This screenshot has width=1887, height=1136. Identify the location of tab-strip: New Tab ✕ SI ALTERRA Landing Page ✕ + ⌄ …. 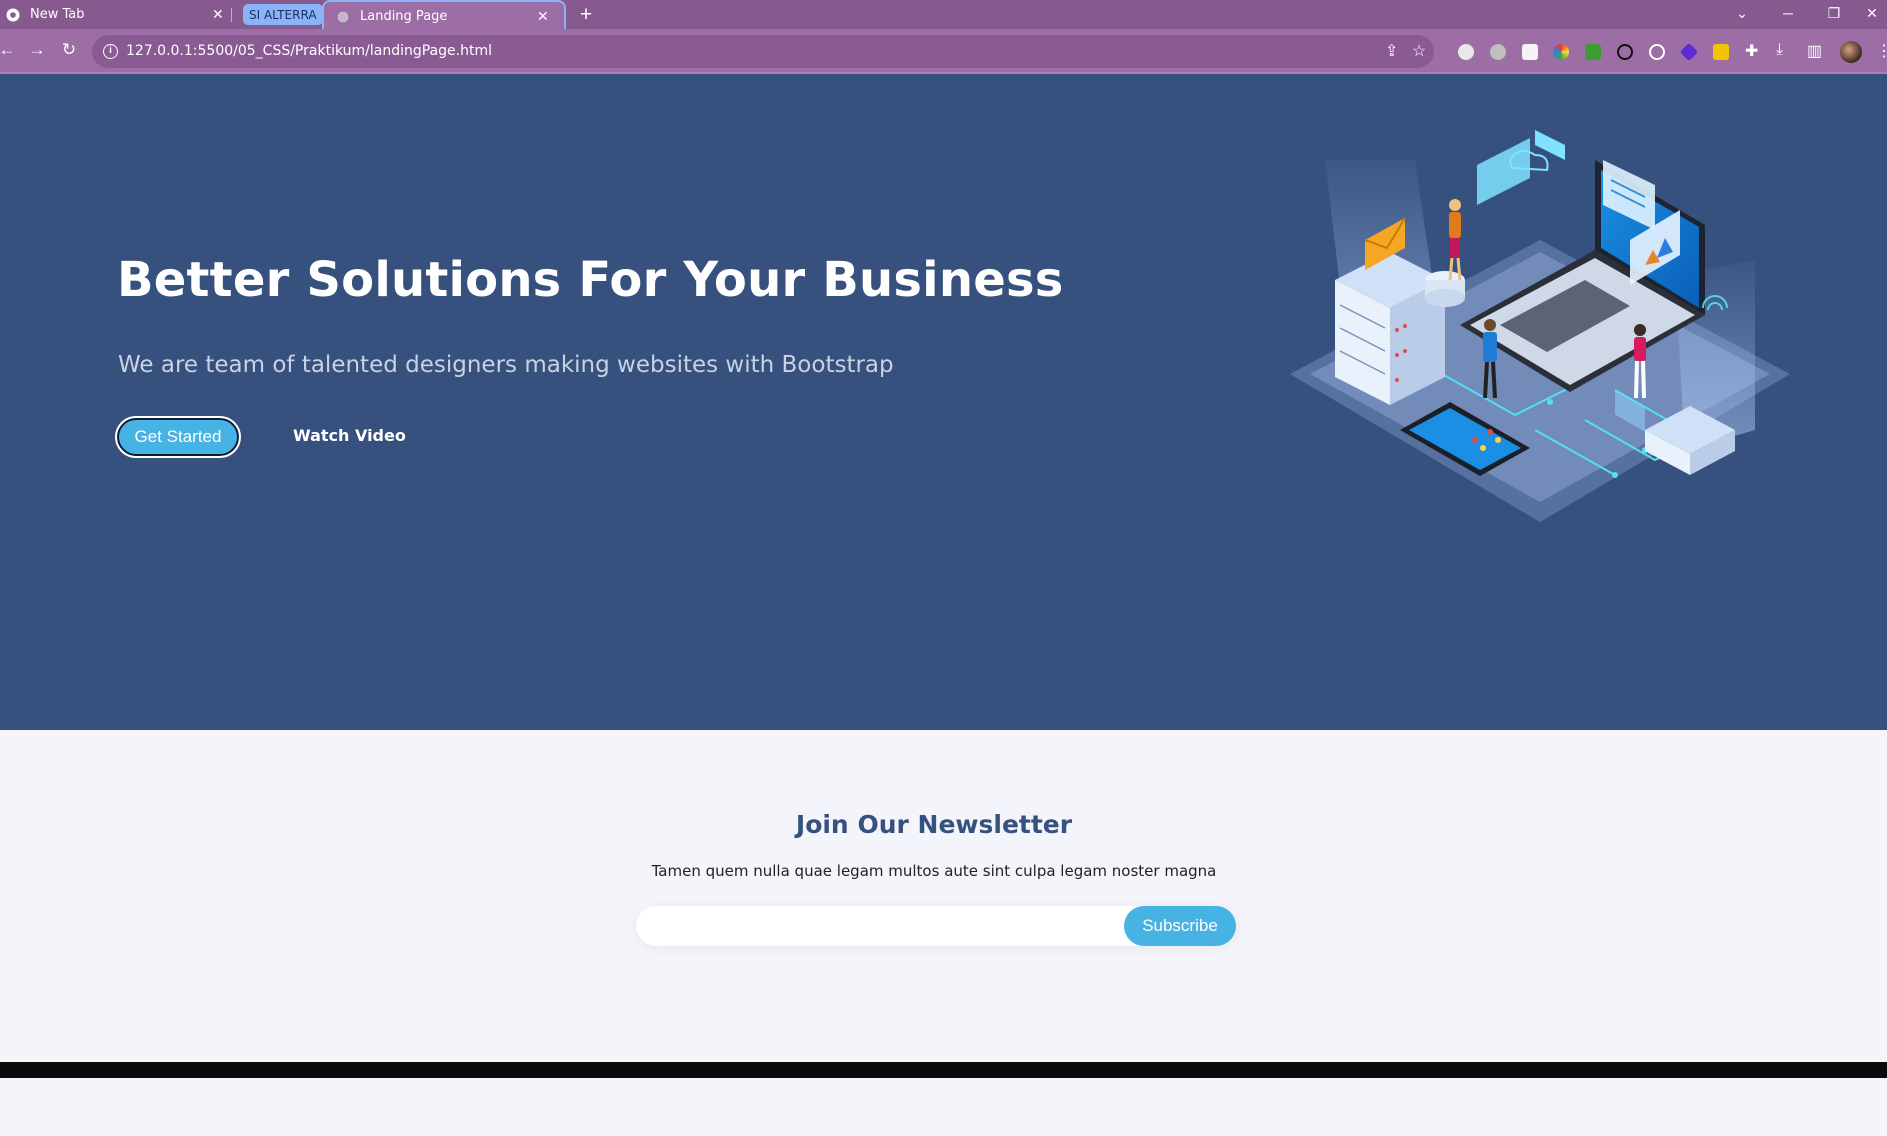
(943, 15).